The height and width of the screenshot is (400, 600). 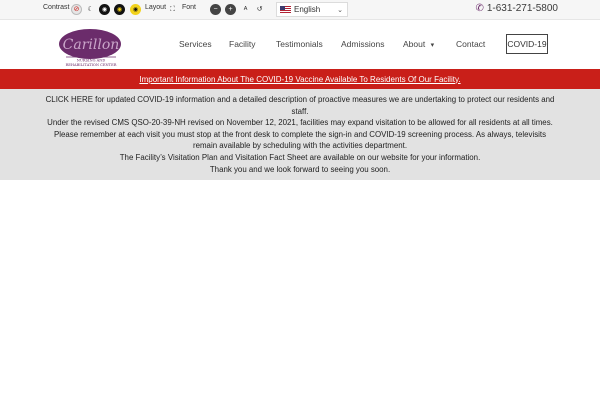 What do you see at coordinates (470, 44) in the screenshot?
I see `nav-contact: Contact` at bounding box center [470, 44].